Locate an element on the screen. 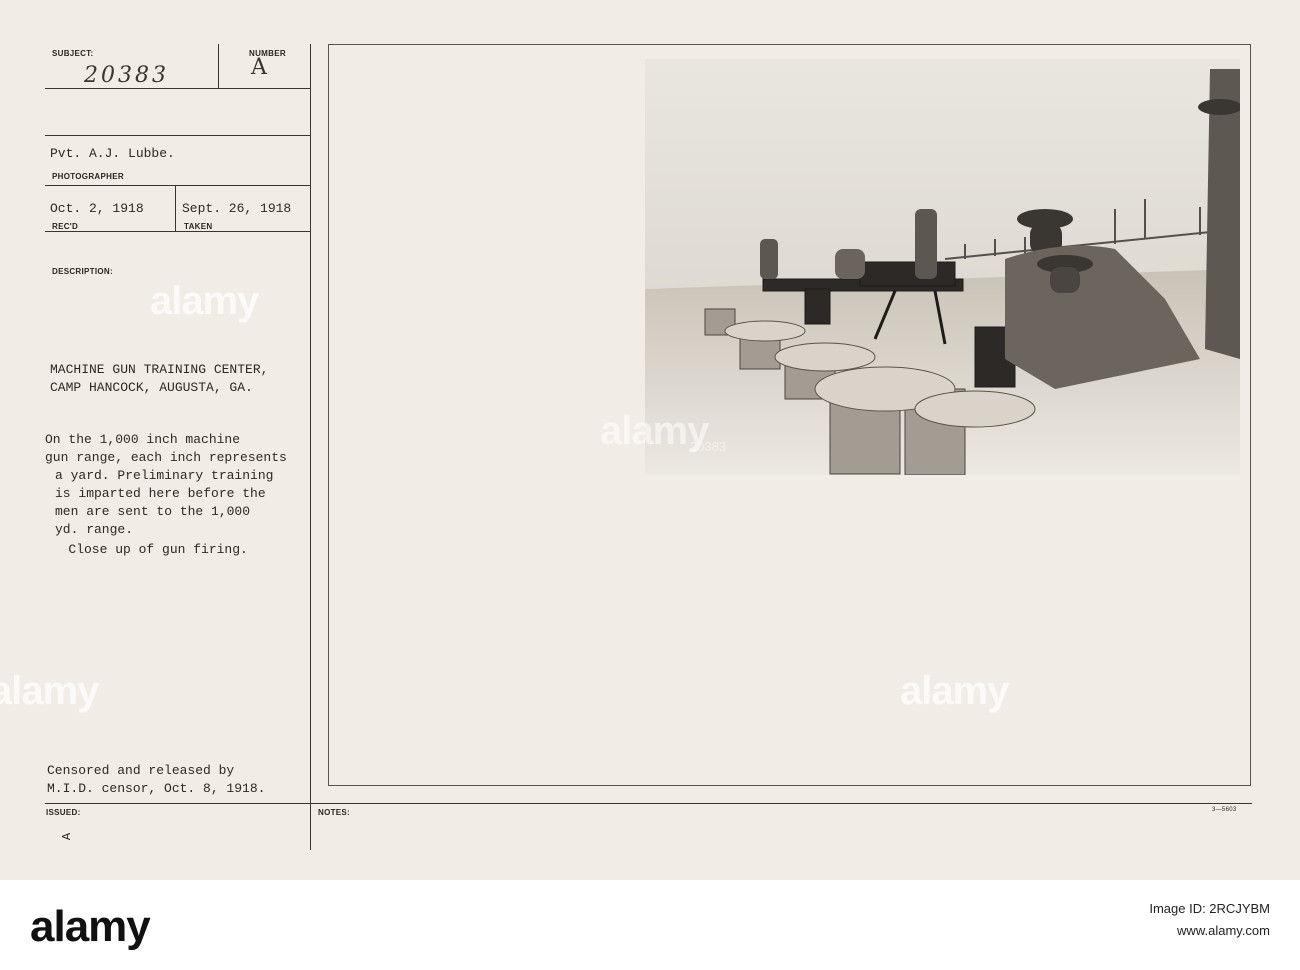 The image size is (1300, 970). subject-label: SUBJECT: is located at coordinates (73, 53).